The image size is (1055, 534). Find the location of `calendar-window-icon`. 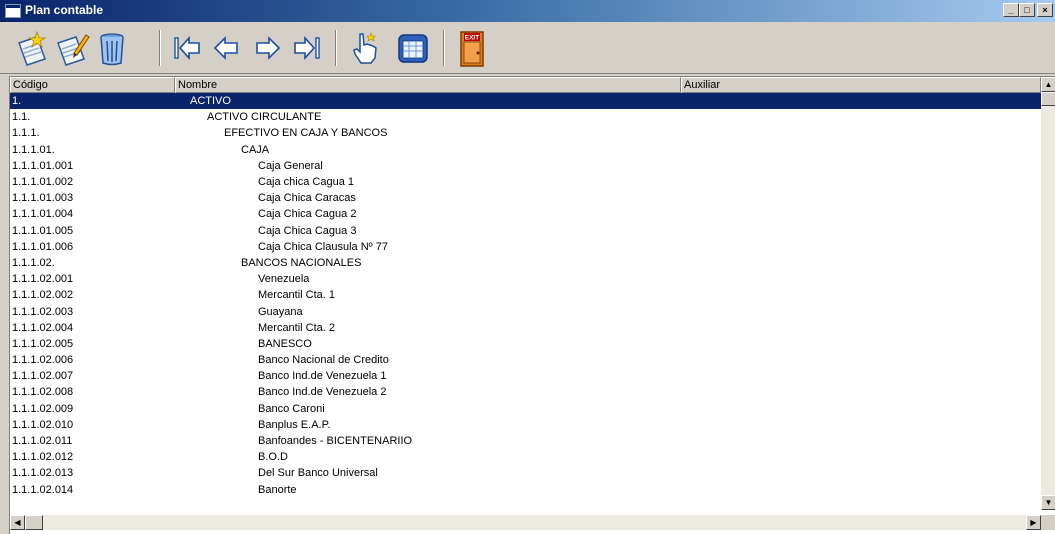

calendar-window-icon is located at coordinates (413, 48).